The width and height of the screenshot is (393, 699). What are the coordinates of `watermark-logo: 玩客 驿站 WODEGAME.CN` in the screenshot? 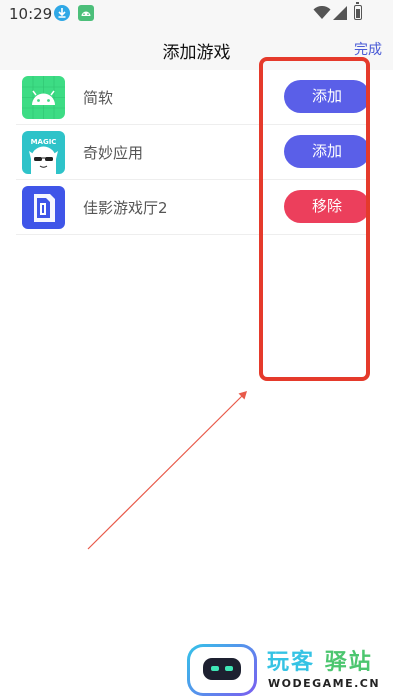 It's located at (290, 670).